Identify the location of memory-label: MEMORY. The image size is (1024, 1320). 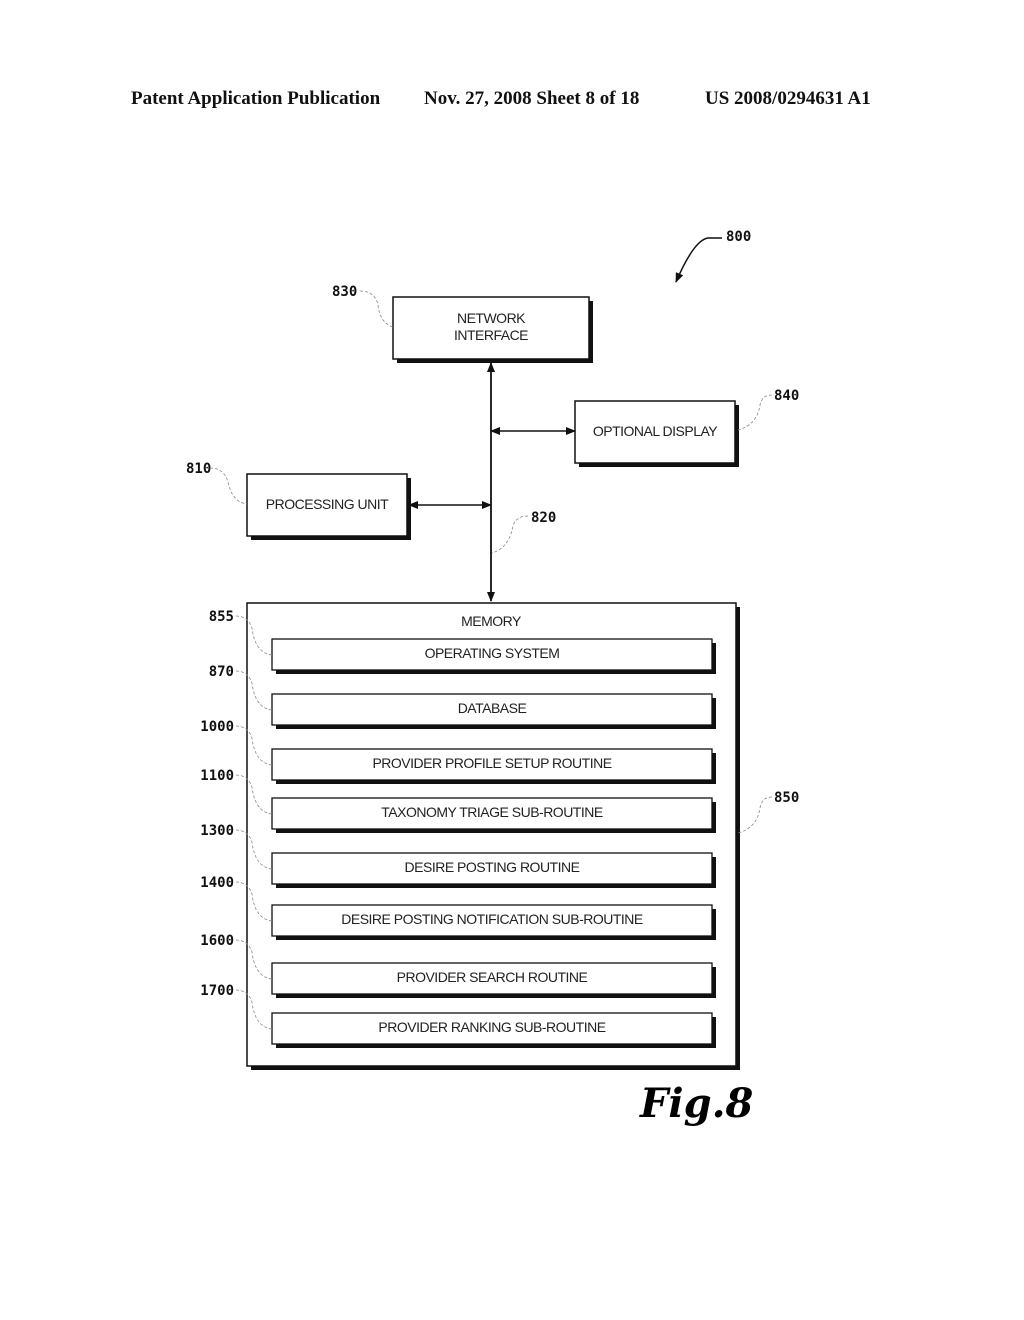
(491, 621).